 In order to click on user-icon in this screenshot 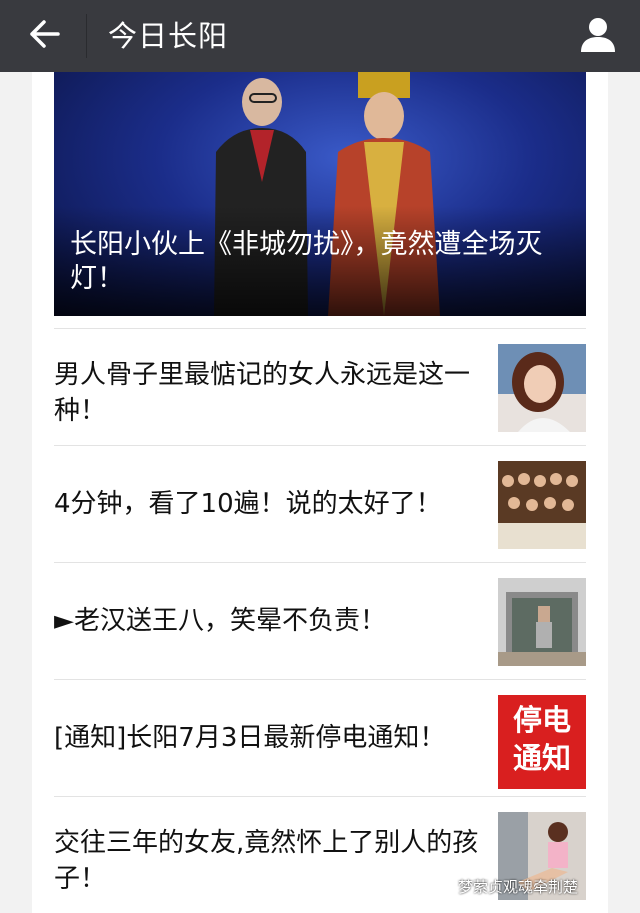, I will do `click(598, 35)`.